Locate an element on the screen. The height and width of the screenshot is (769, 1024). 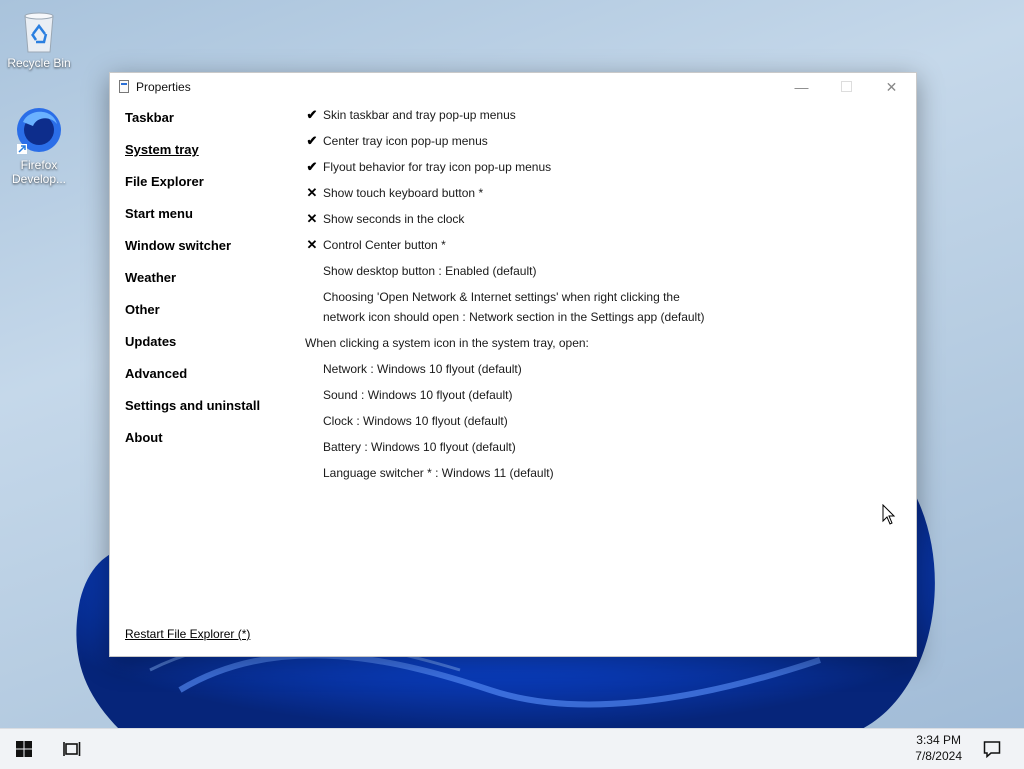
window-title: Properties is located at coordinates (163, 87).